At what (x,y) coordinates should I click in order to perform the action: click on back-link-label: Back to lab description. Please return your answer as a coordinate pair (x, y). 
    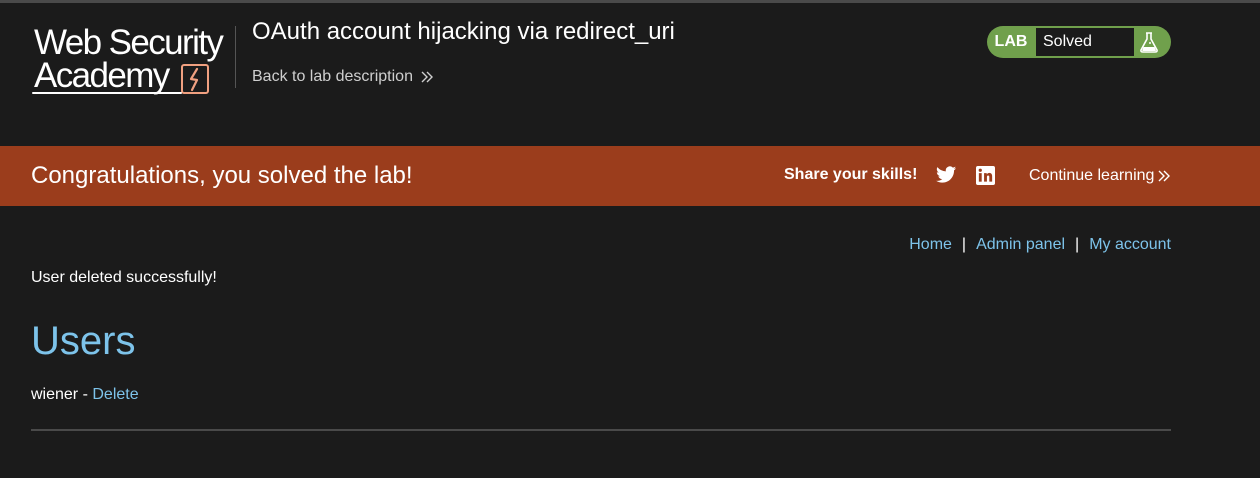
    Looking at the image, I should click on (332, 76).